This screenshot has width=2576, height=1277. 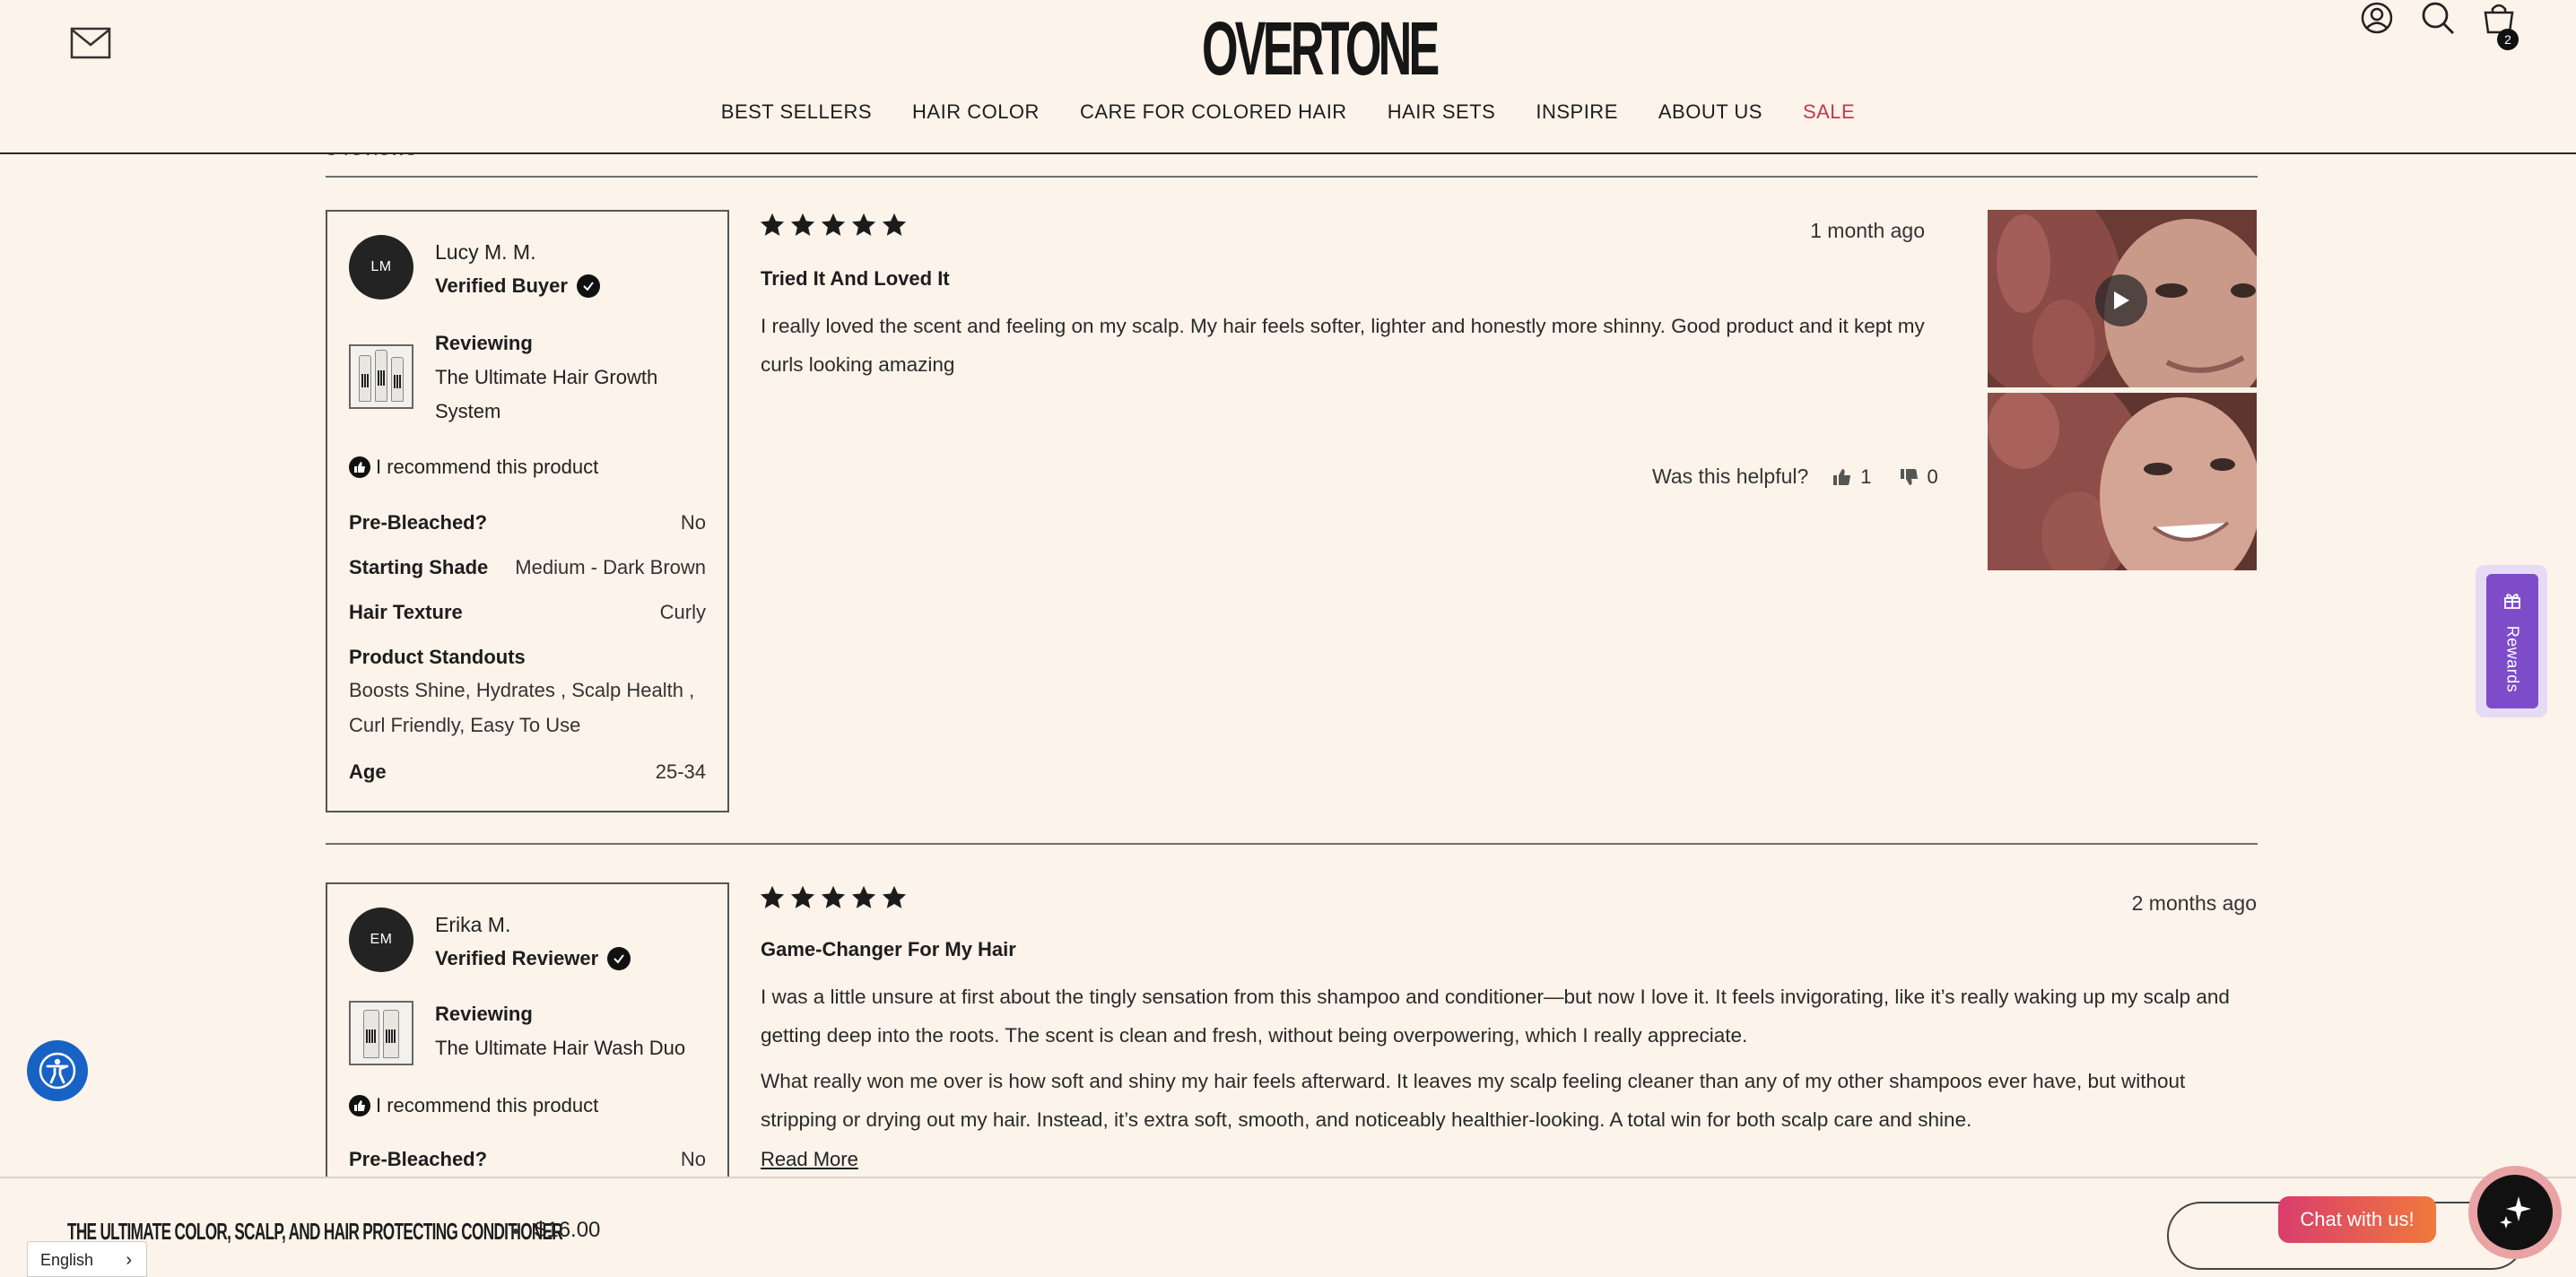 What do you see at coordinates (381, 267) in the screenshot?
I see `avatar: LM` at bounding box center [381, 267].